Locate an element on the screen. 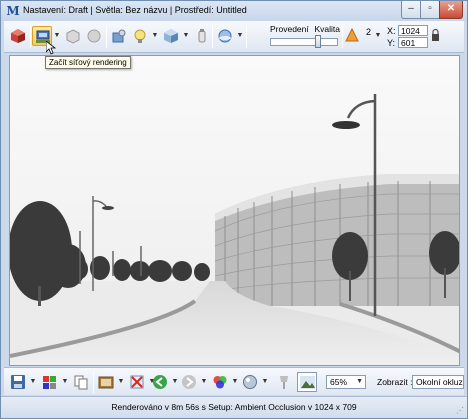 The height and width of the screenshot is (419, 468). back-button is located at coordinates (160, 382).